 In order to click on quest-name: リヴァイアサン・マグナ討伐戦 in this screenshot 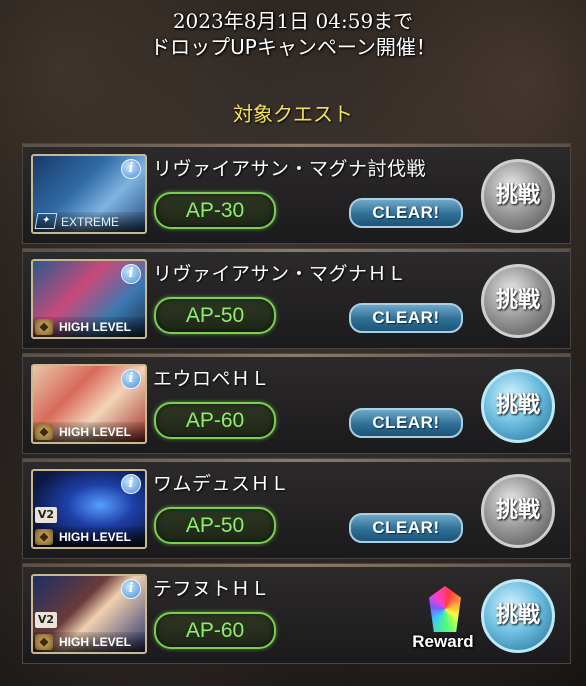, I will do `click(290, 169)`.